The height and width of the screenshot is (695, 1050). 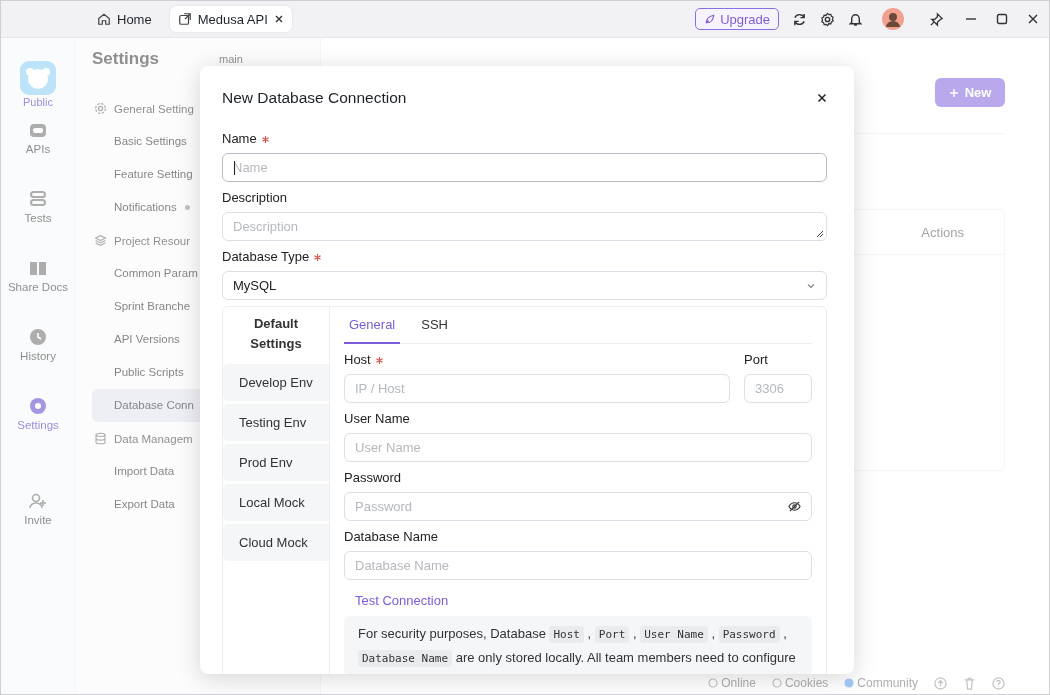 I want to click on upgrade-label: Upgrade, so click(x=745, y=19).